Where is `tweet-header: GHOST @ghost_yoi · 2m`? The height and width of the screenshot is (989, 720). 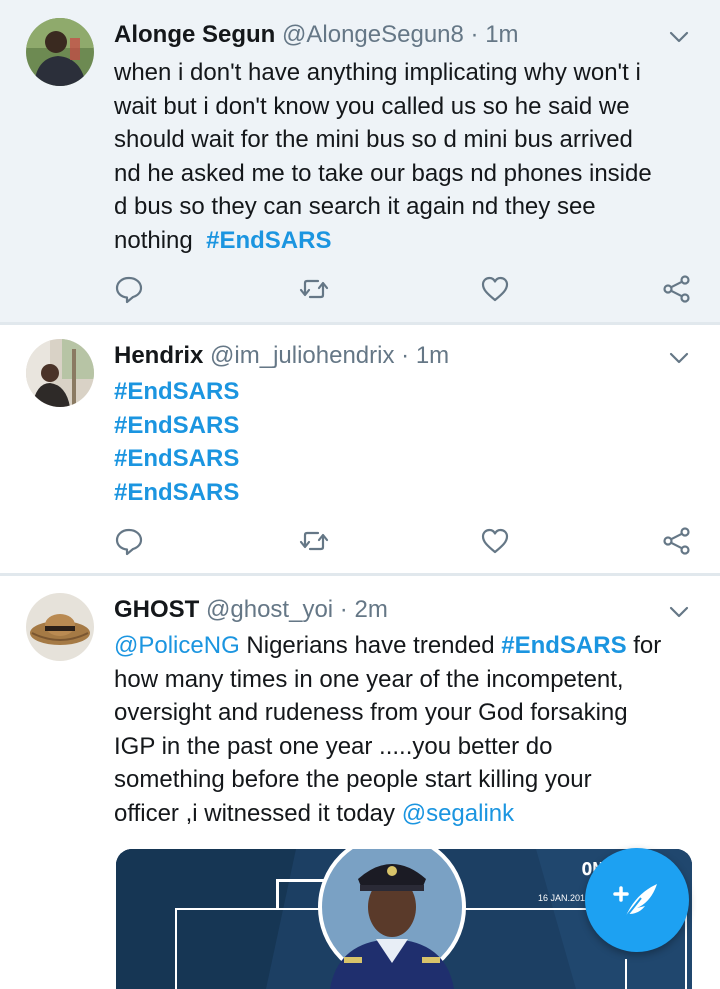 tweet-header: GHOST @ghost_yoi · 2m is located at coordinates (402, 610).